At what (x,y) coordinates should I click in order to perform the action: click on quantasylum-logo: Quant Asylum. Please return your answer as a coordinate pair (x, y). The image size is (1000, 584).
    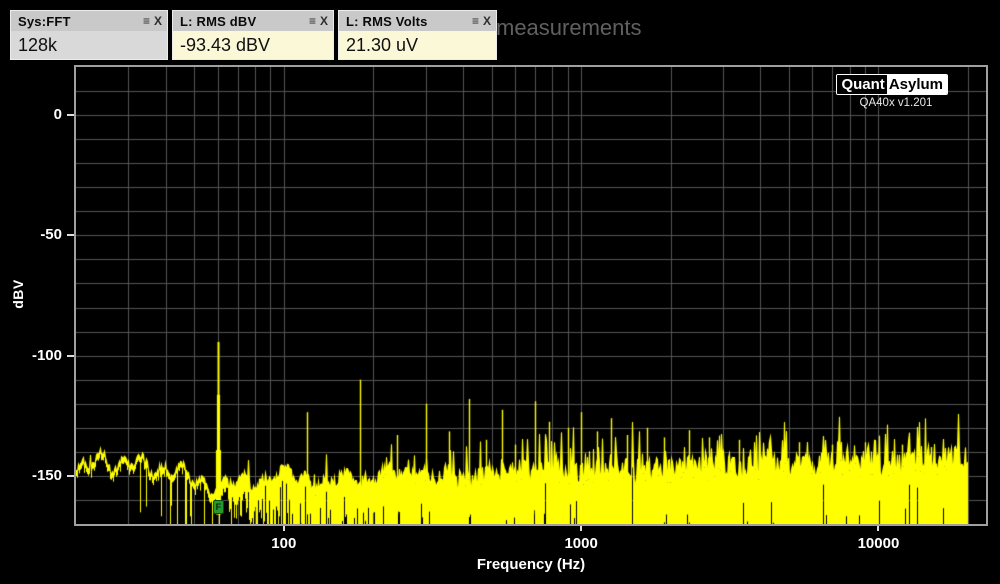
    Looking at the image, I should click on (892, 84).